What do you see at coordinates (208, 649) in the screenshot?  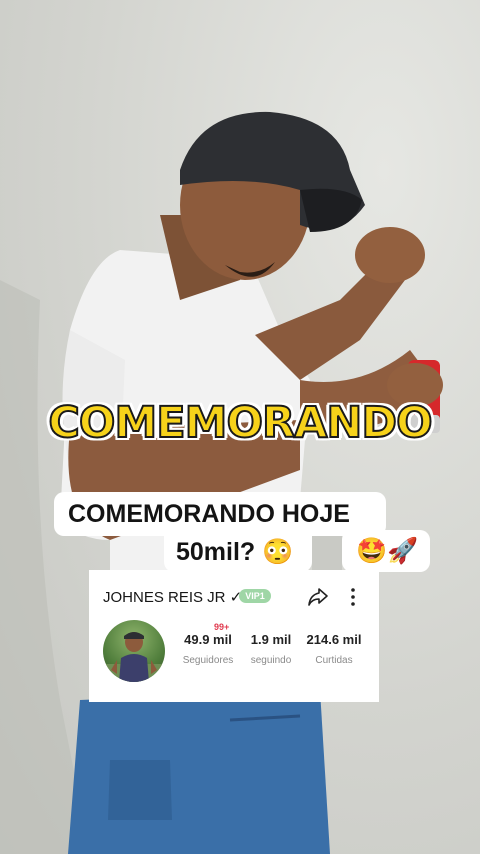 I see `stat-followers: 49.9 mil Seguidores` at bounding box center [208, 649].